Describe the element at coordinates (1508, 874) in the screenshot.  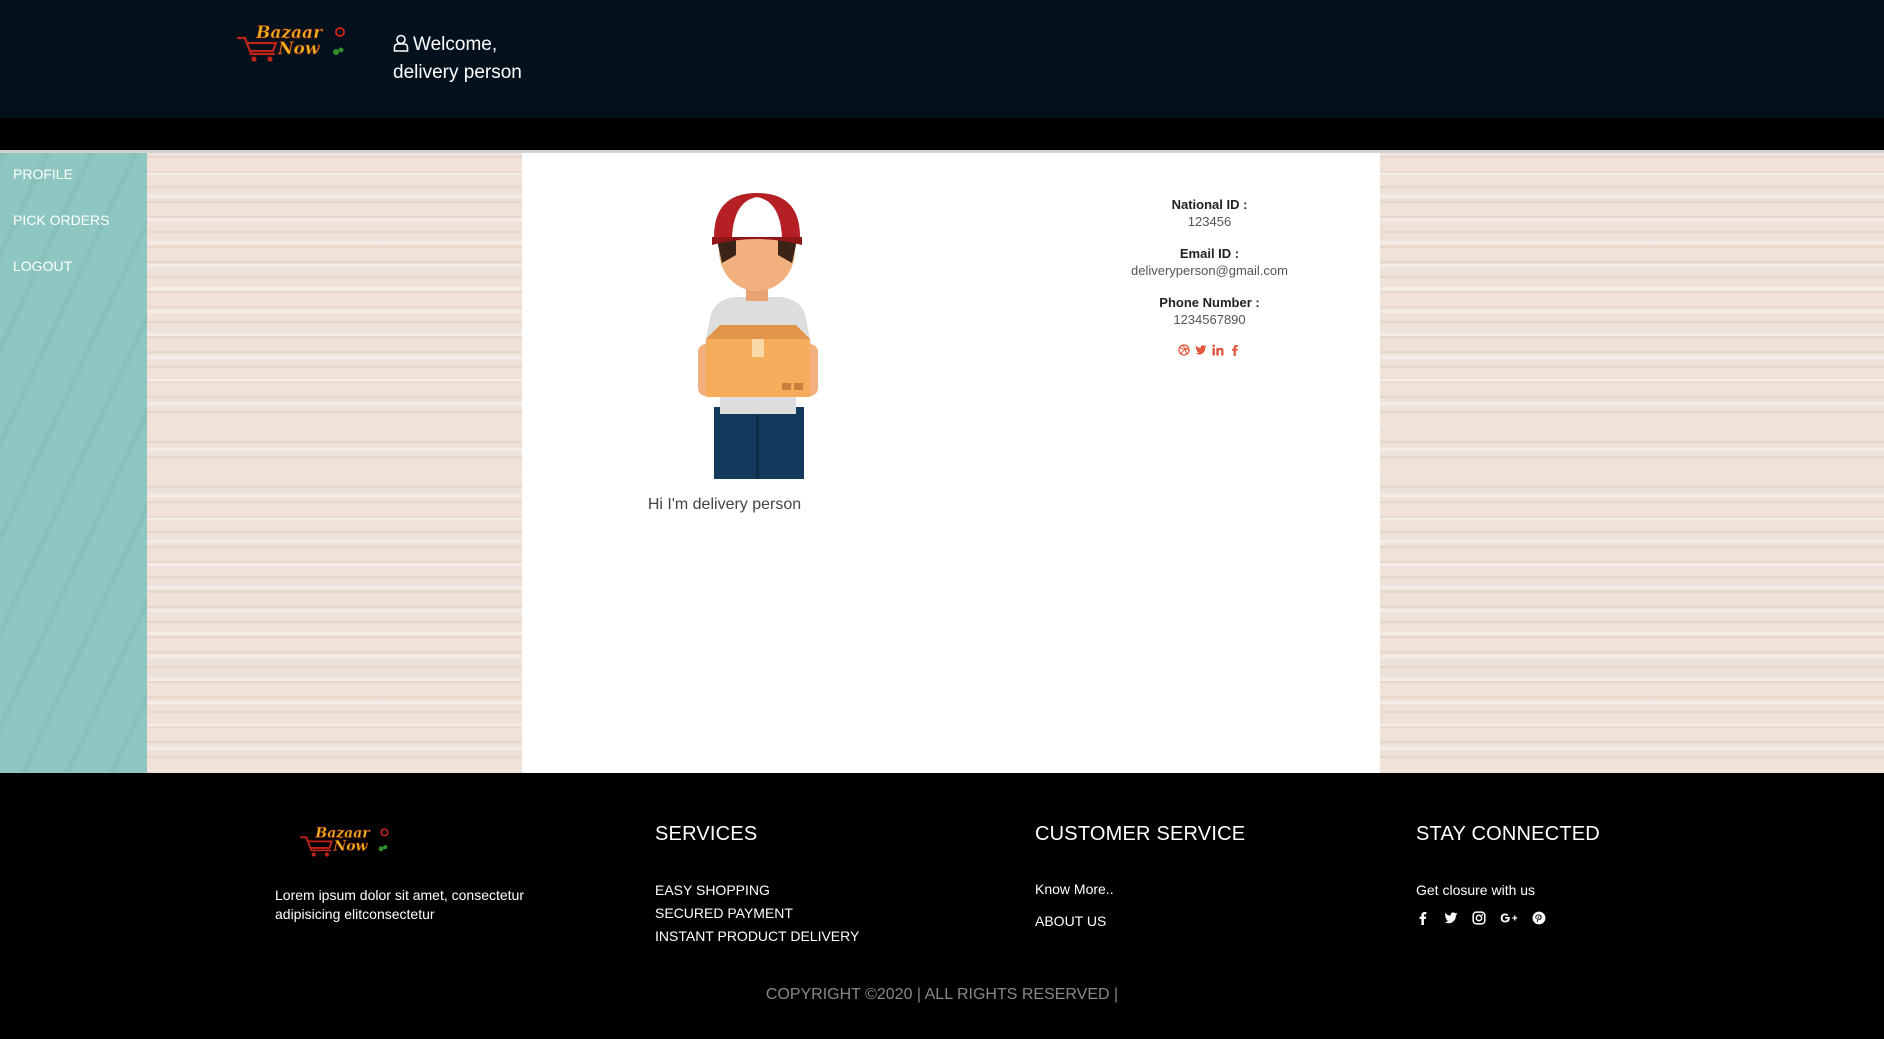
I see `footer-stay-connected-column: STAY CONNECTED Get closure with us` at that location.